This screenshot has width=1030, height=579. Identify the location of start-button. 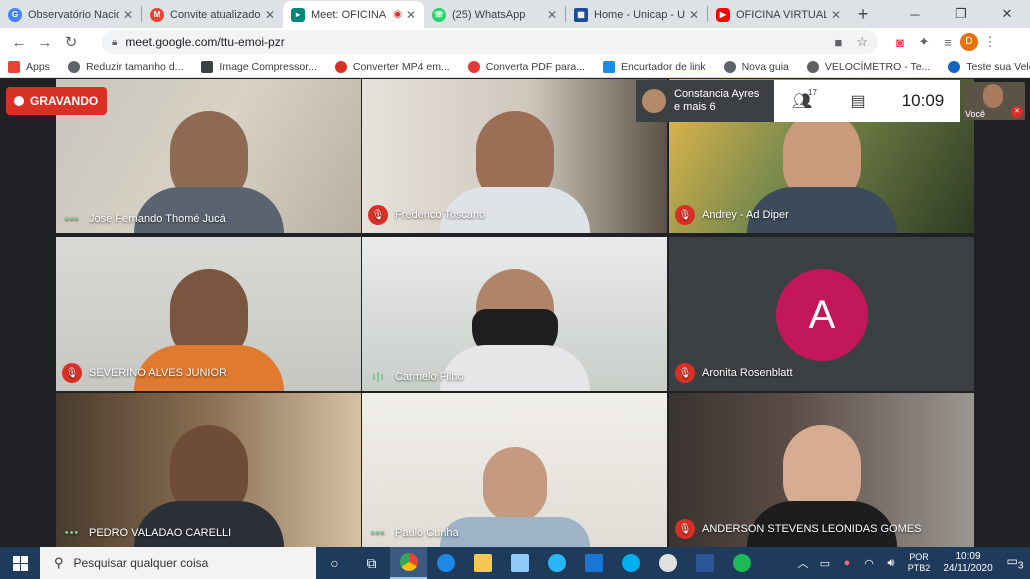
(20, 563).